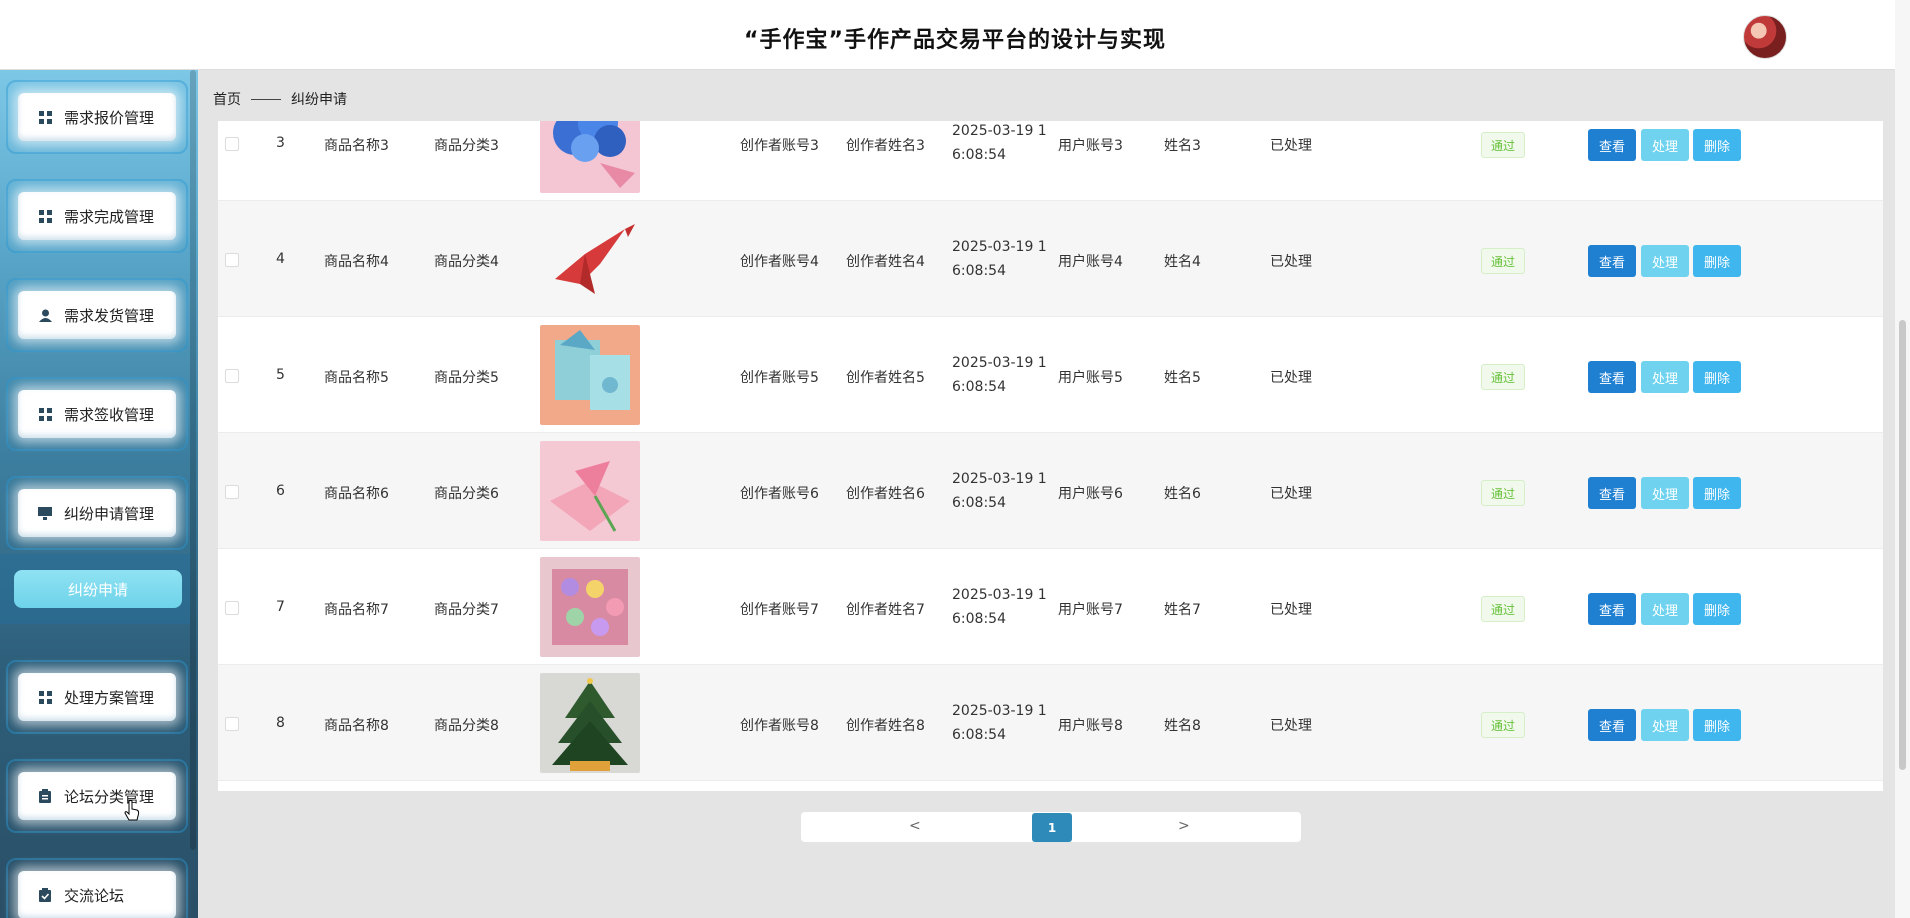 This screenshot has height=918, width=1910. I want to click on cell-creator-account: 创作者账号8, so click(779, 726).